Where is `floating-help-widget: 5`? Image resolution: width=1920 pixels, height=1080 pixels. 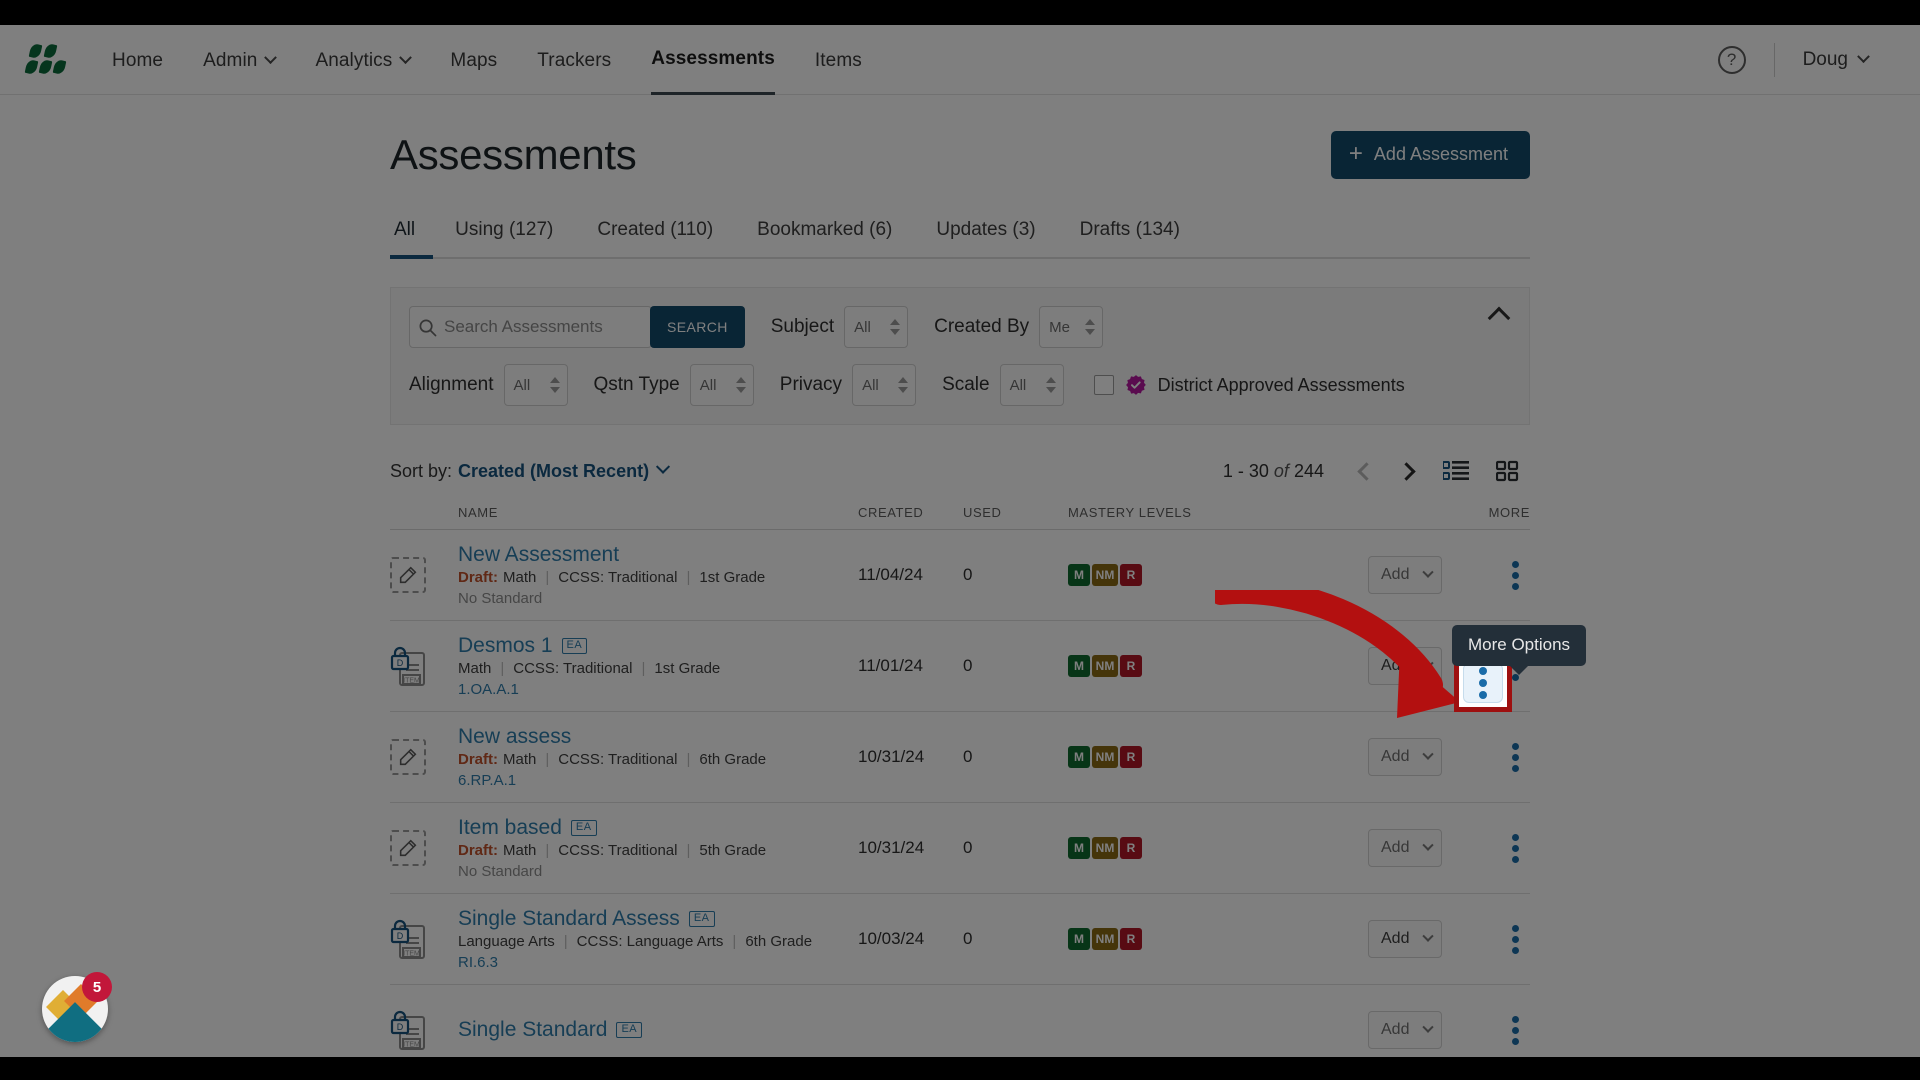 floating-help-widget: 5 is located at coordinates (77, 1007).